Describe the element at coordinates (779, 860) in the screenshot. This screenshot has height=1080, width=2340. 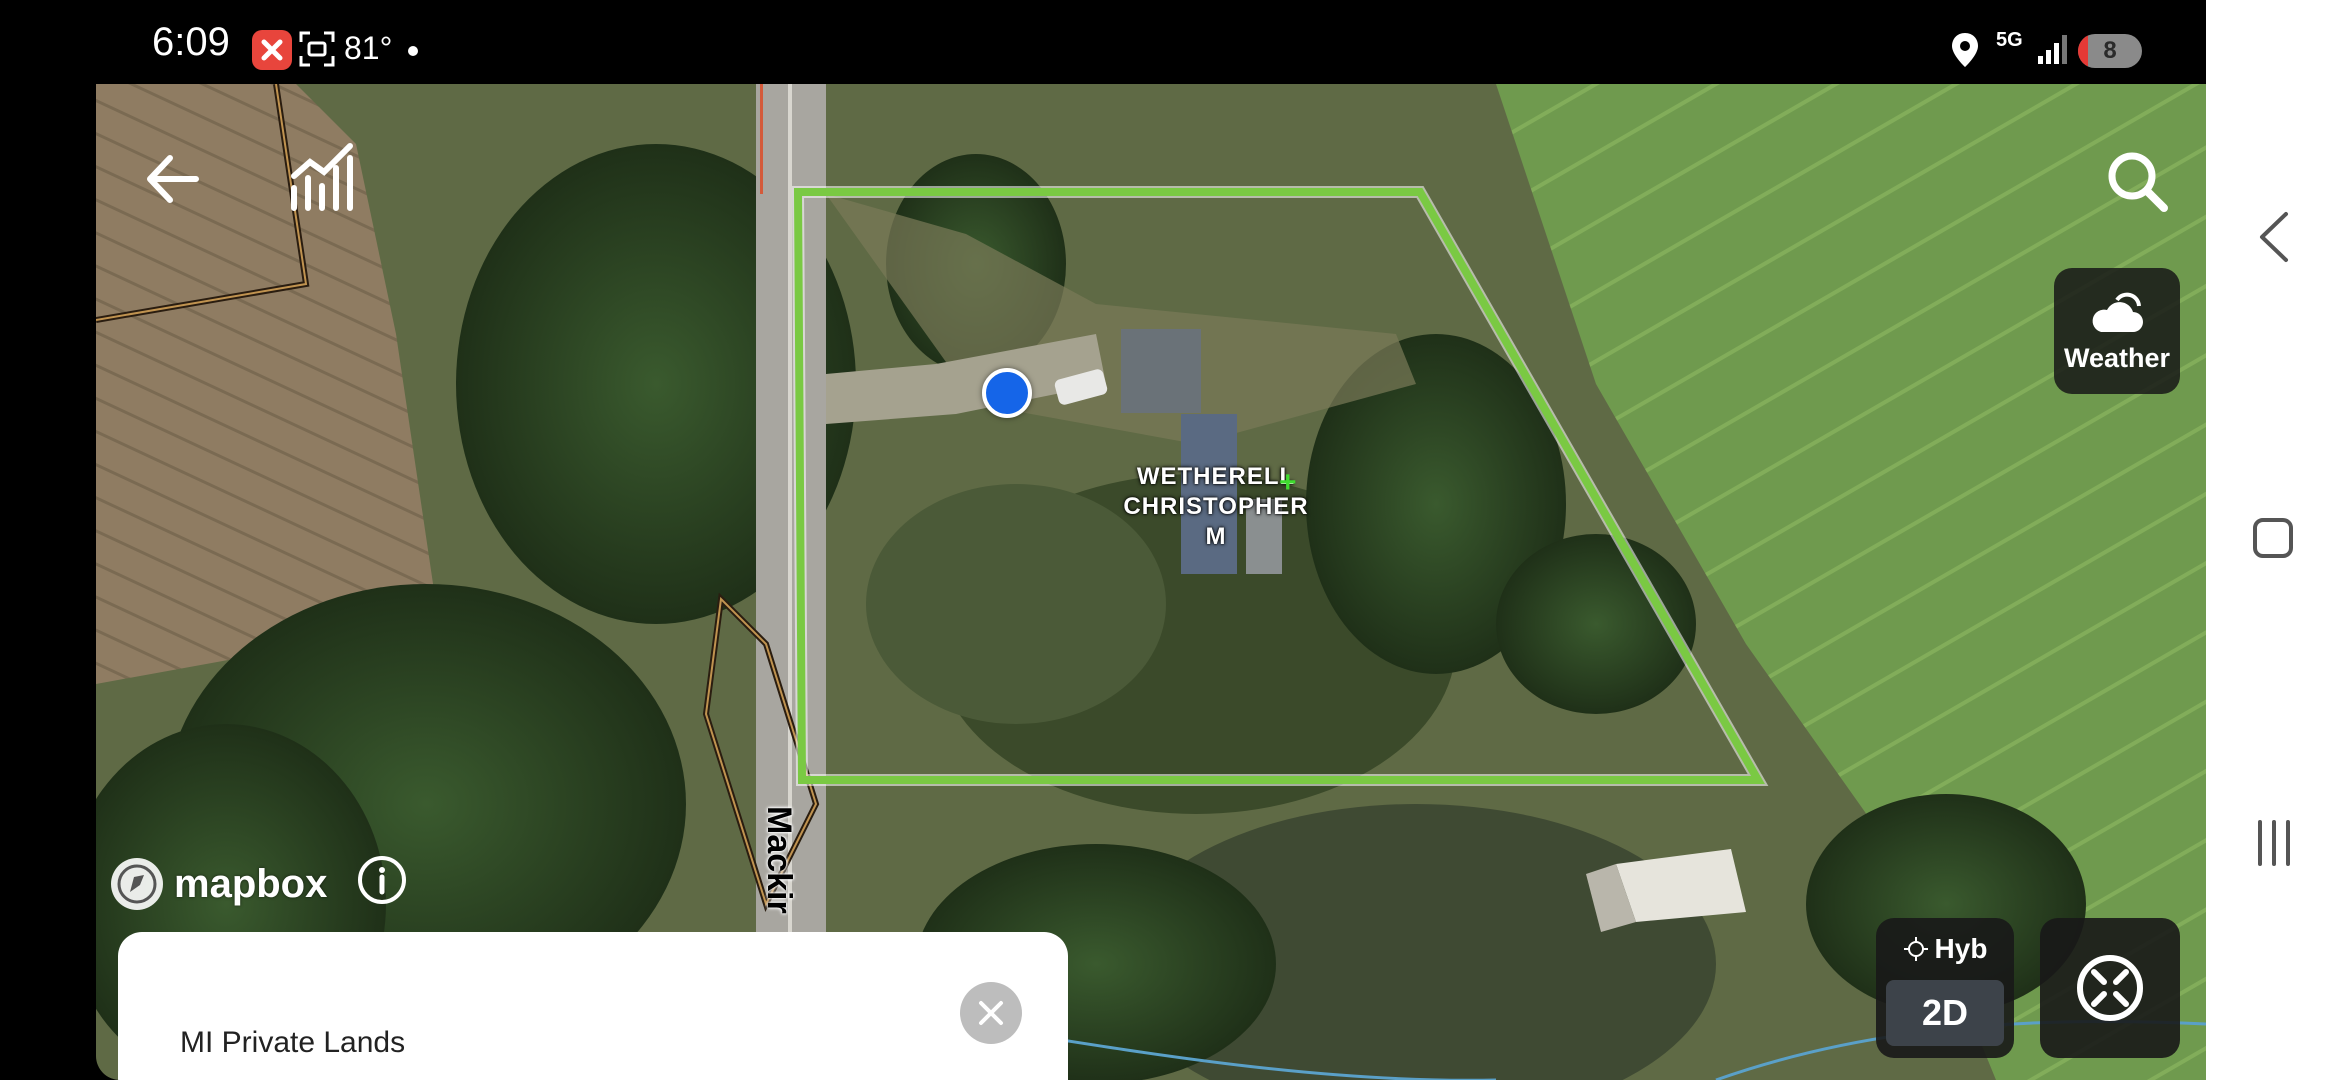
I see `road-label: Mackir` at that location.